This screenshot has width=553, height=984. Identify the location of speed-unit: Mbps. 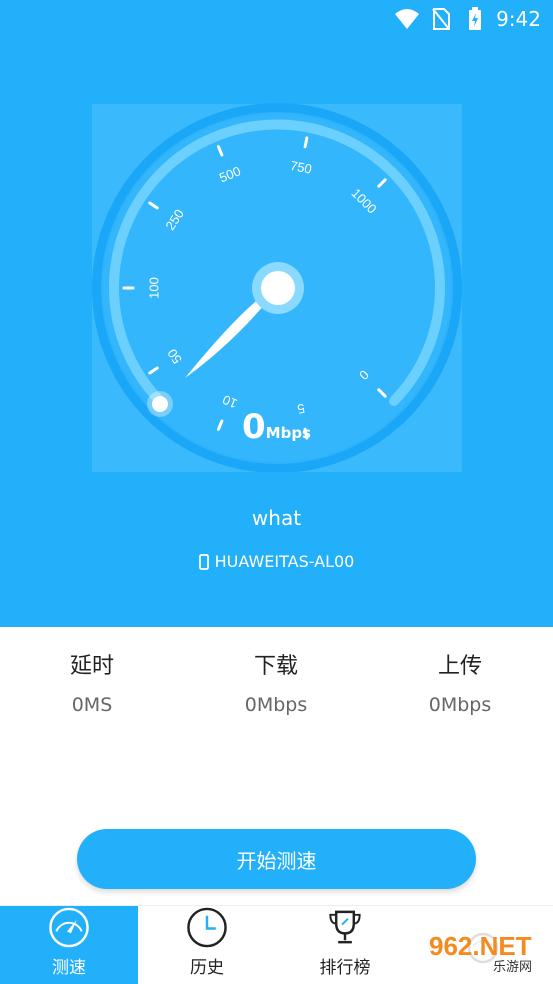
(288, 433).